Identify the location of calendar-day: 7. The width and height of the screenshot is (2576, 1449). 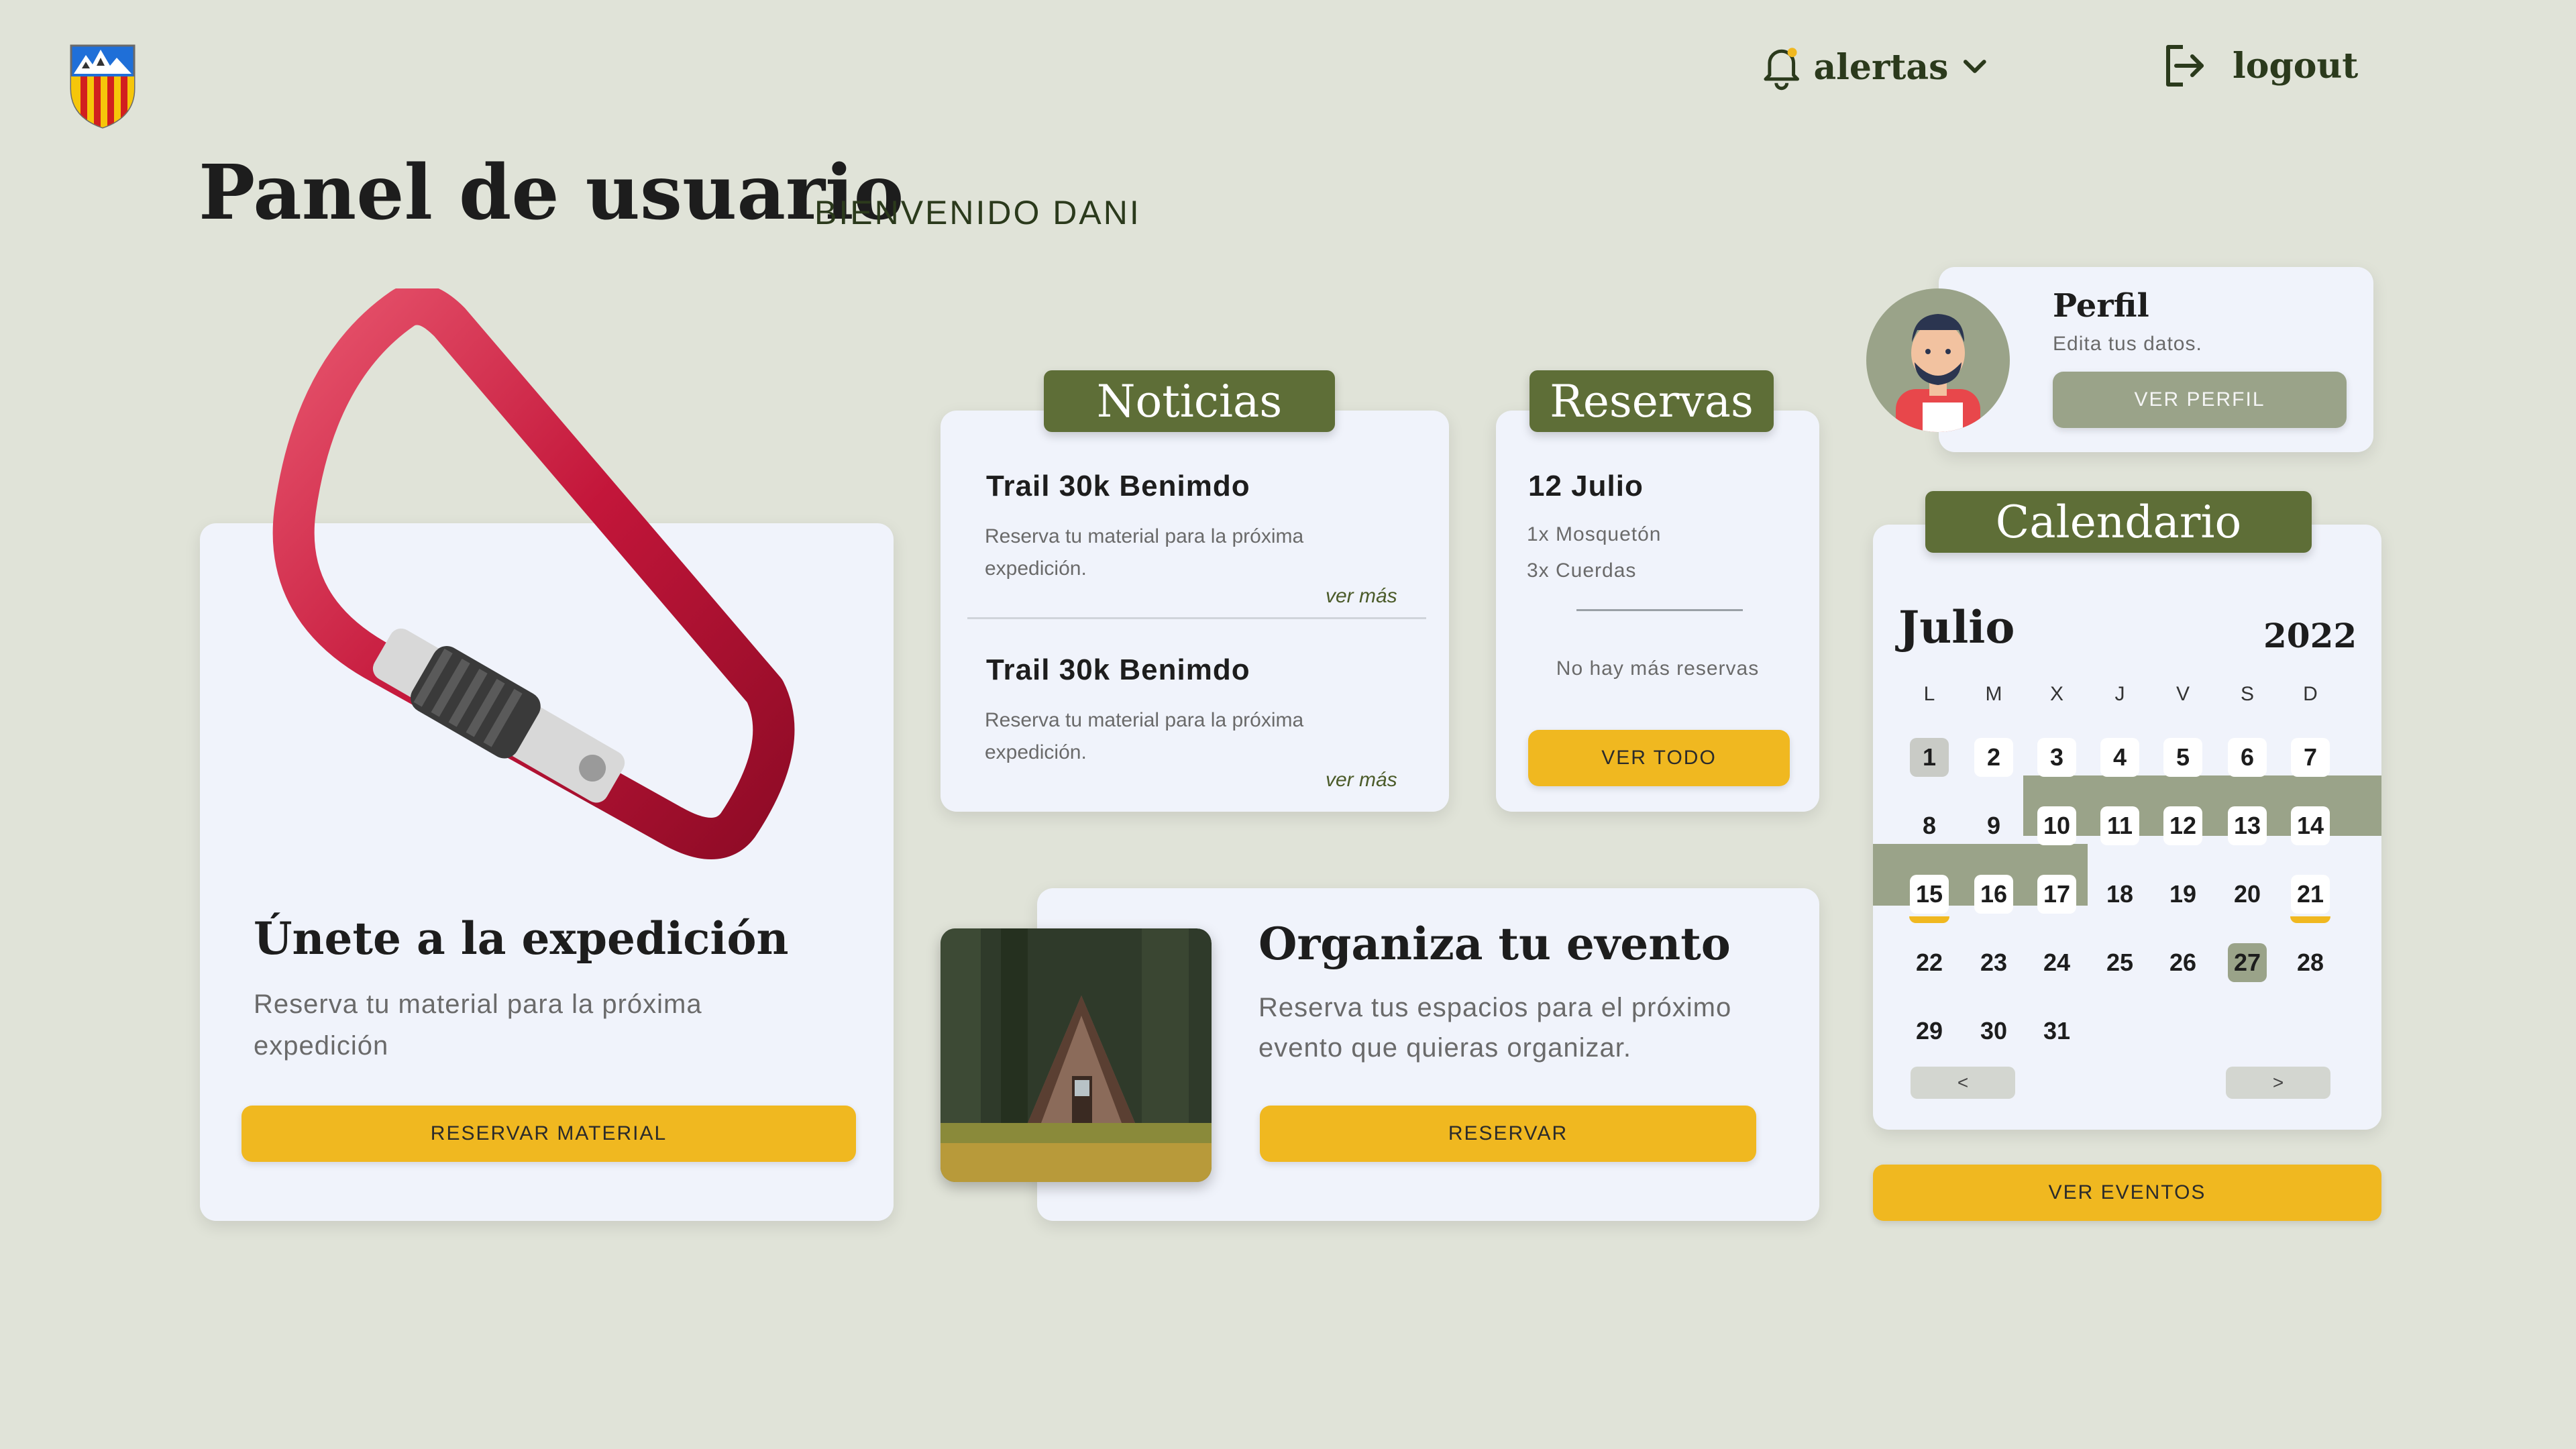
(2310, 757).